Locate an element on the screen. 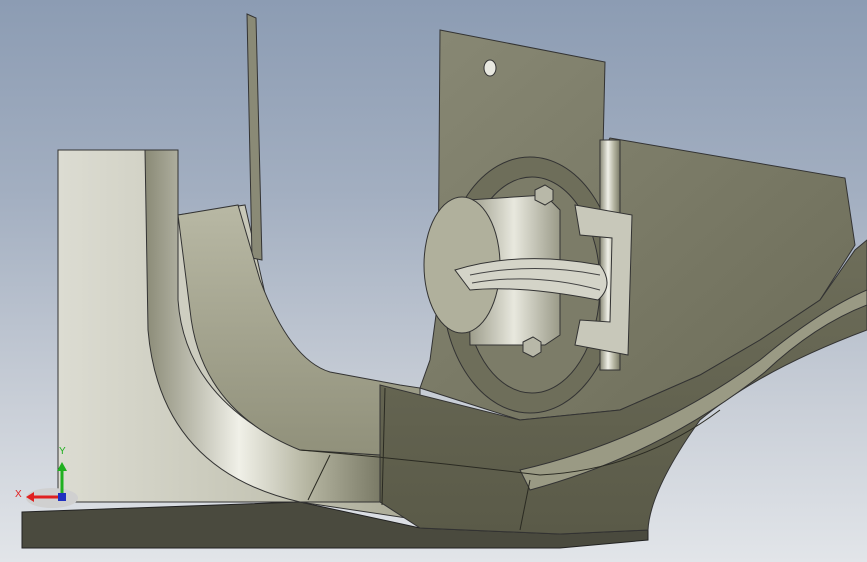  y-axis-label: Y is located at coordinates (62, 451).